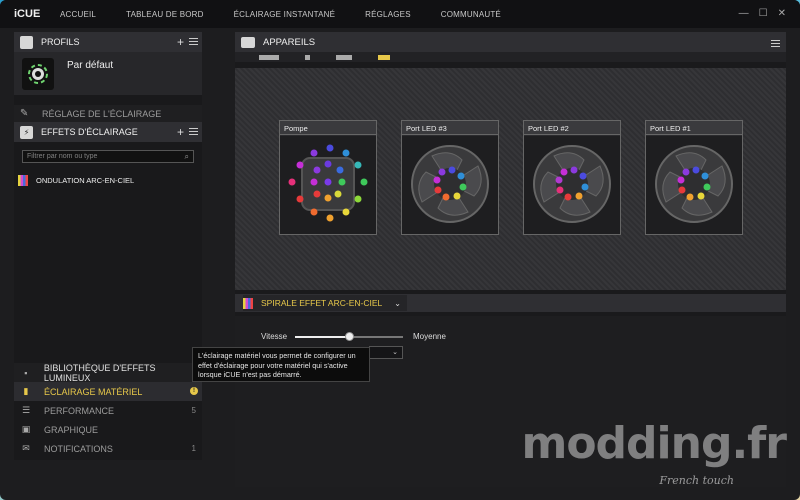 This screenshot has width=800, height=500. I want to click on profiles-header: PROFILS +, so click(108, 42).